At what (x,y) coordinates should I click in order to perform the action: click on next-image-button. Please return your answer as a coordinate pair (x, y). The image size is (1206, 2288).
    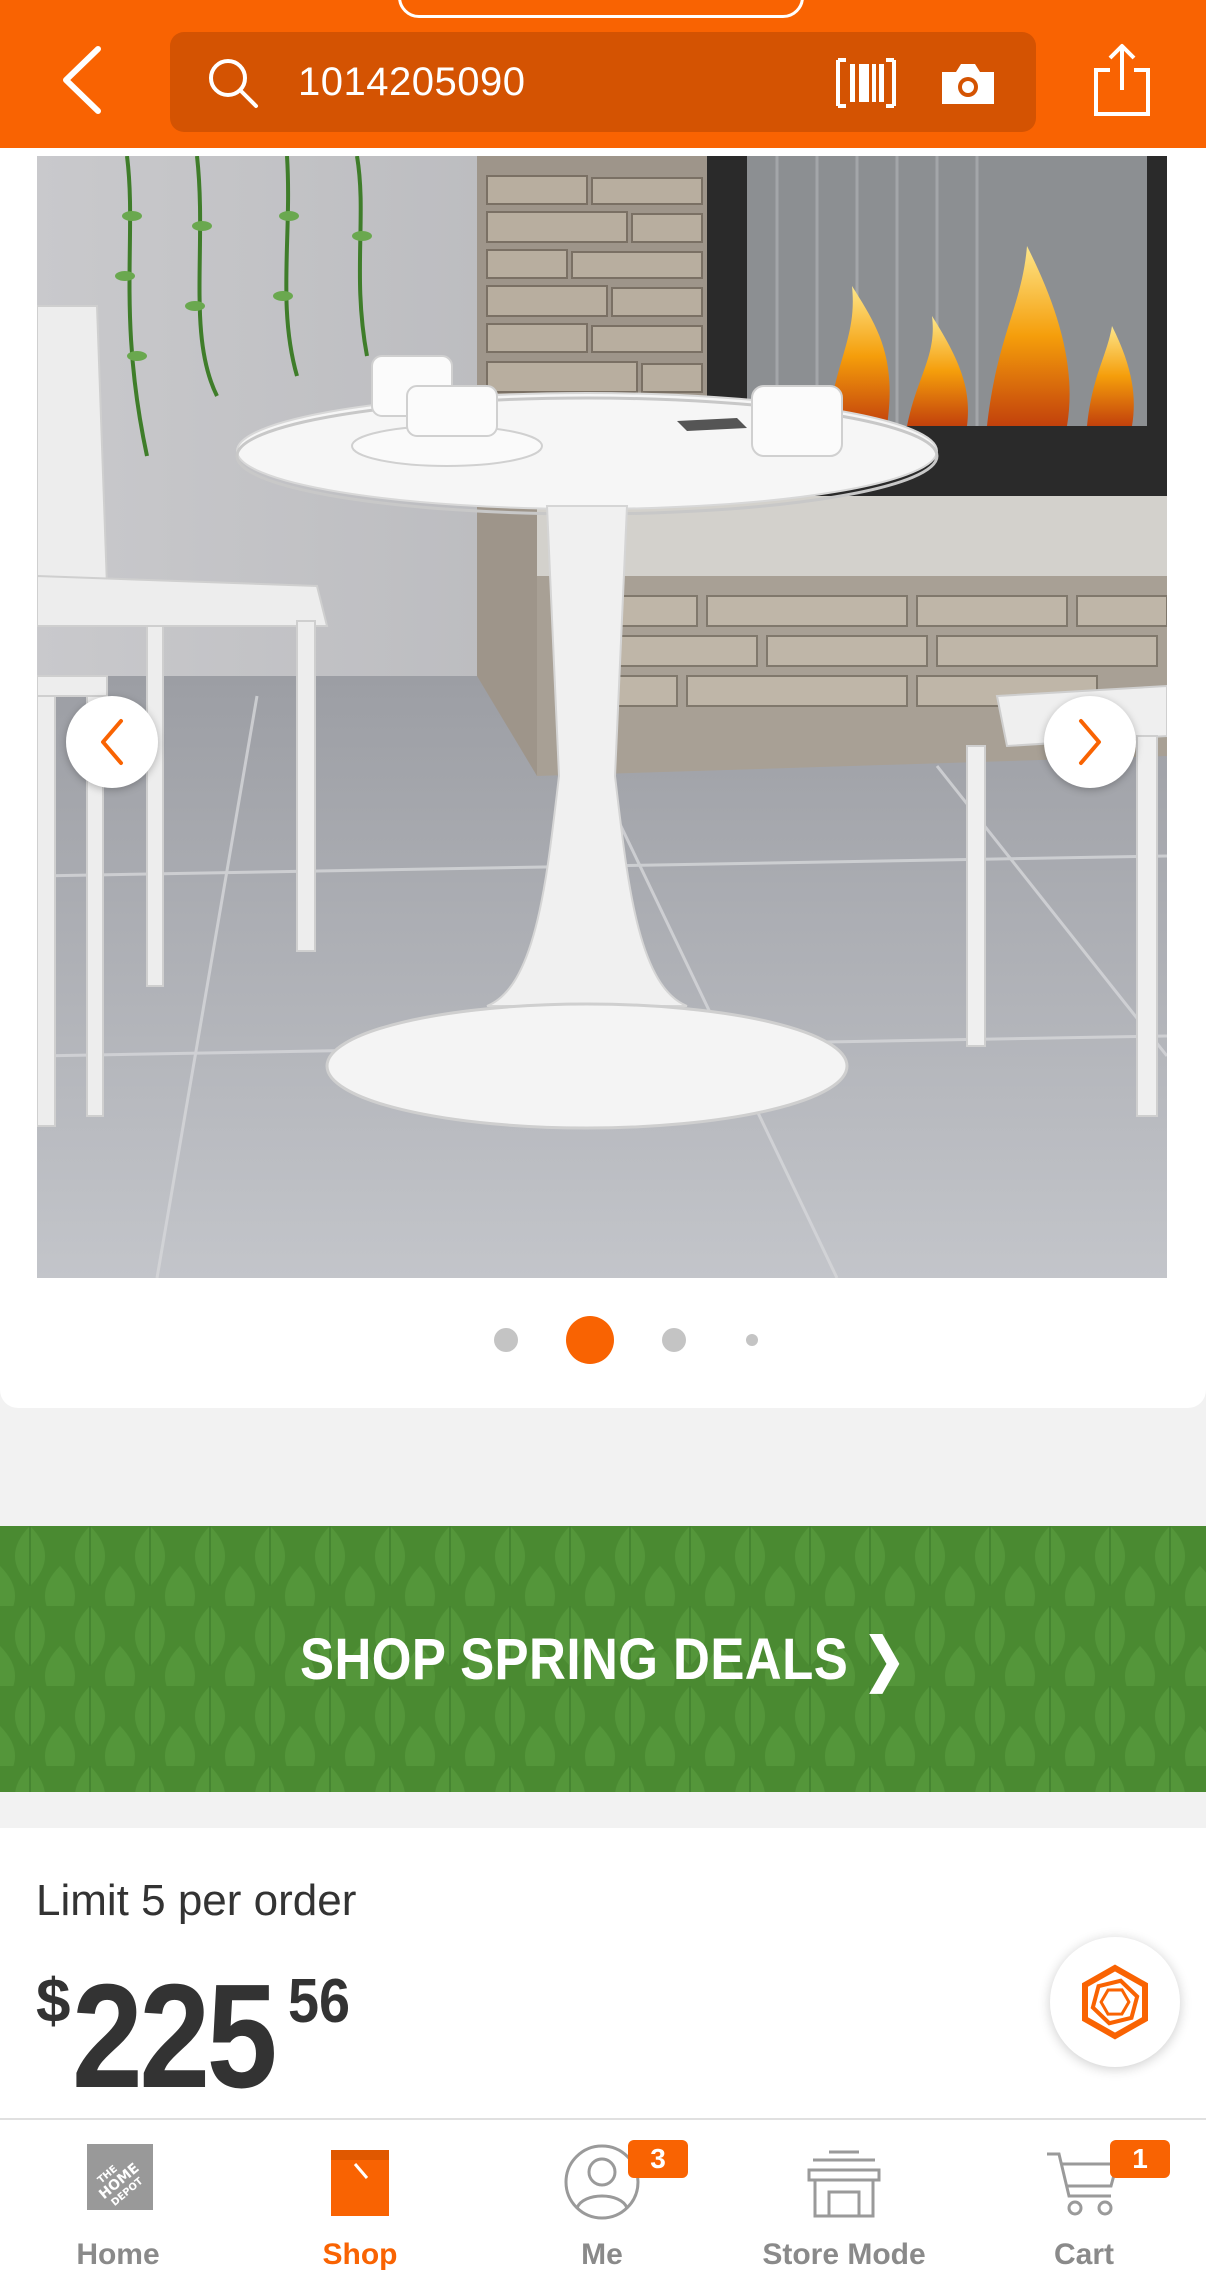
    Looking at the image, I should click on (1090, 742).